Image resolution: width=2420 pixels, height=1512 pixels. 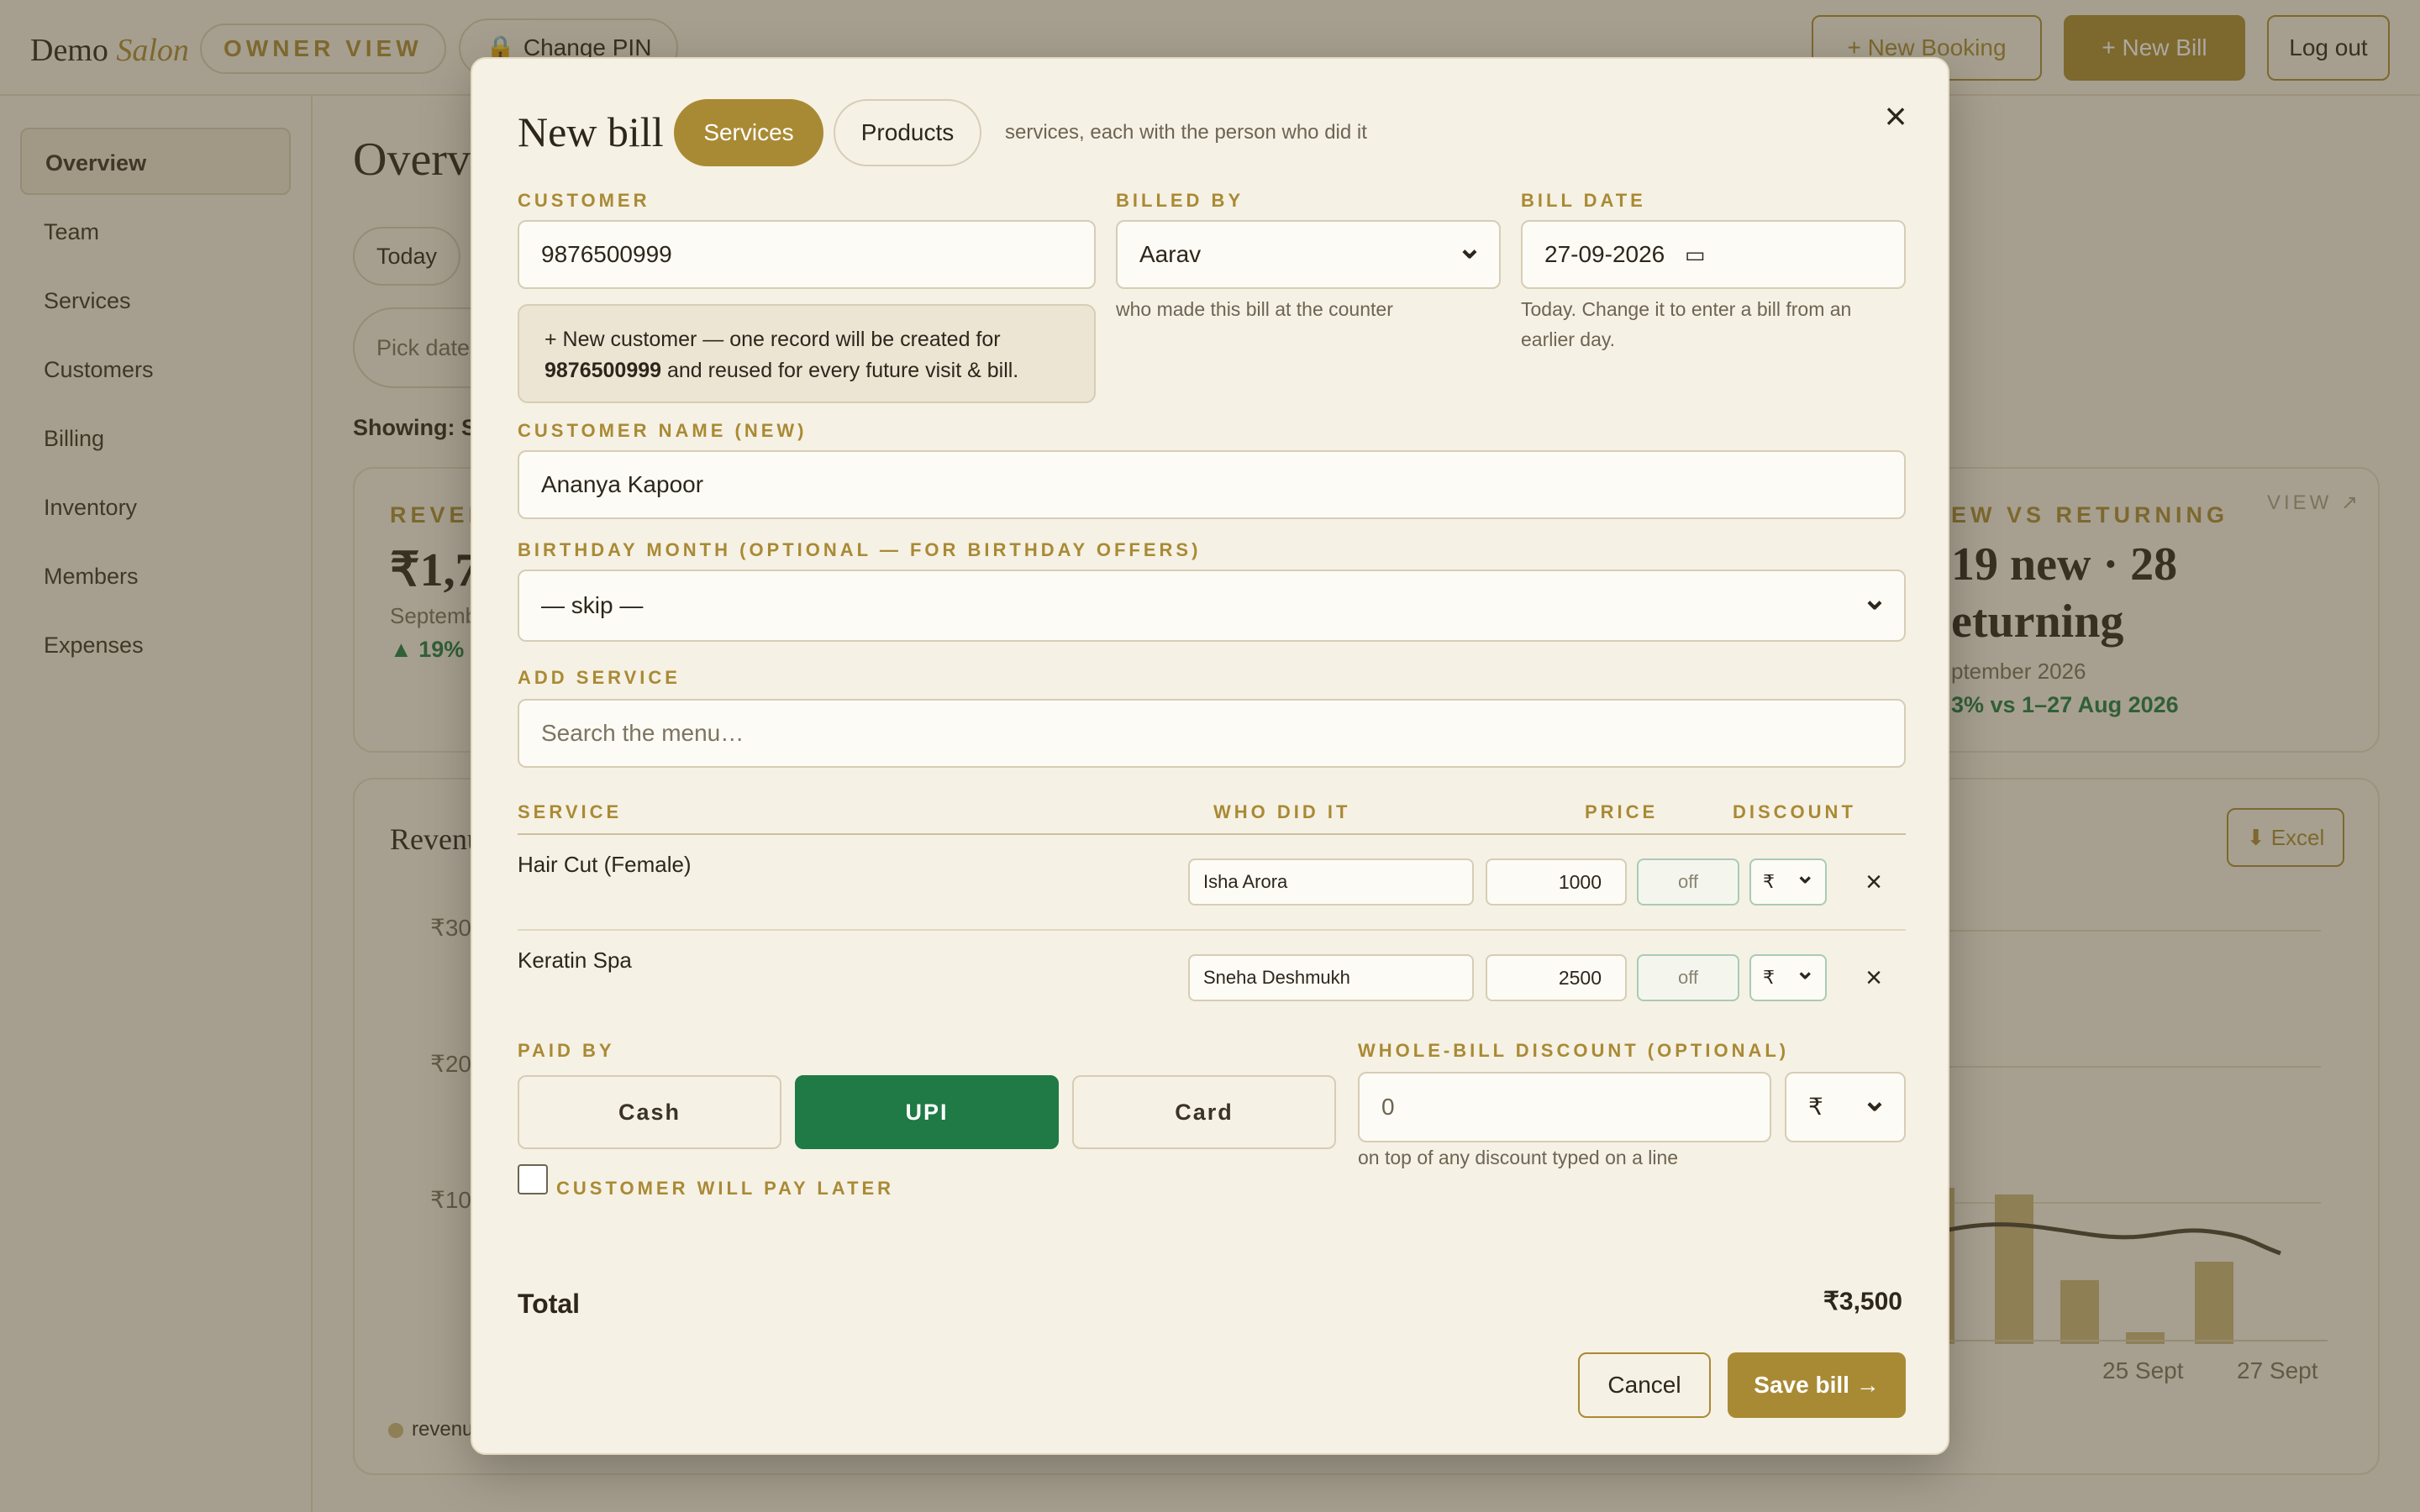 I want to click on paid-by-label: PAID BY, so click(x=567, y=1050).